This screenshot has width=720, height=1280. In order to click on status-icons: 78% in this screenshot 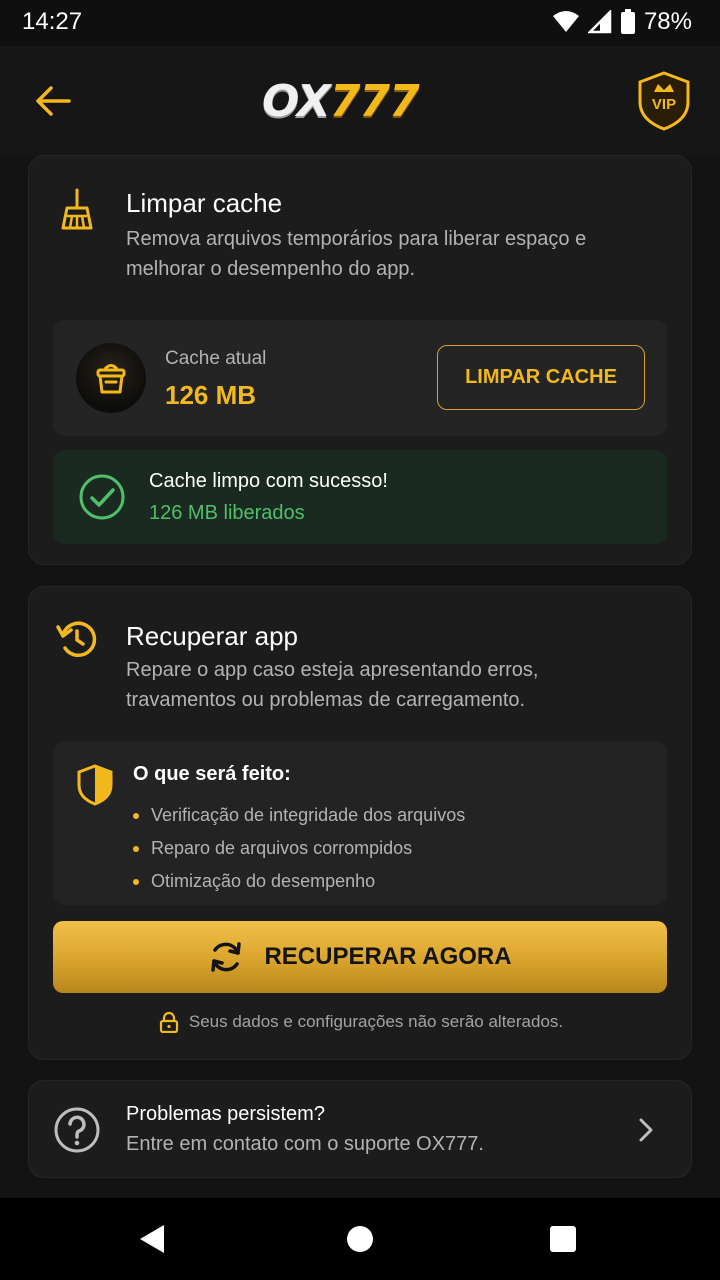, I will do `click(622, 22)`.